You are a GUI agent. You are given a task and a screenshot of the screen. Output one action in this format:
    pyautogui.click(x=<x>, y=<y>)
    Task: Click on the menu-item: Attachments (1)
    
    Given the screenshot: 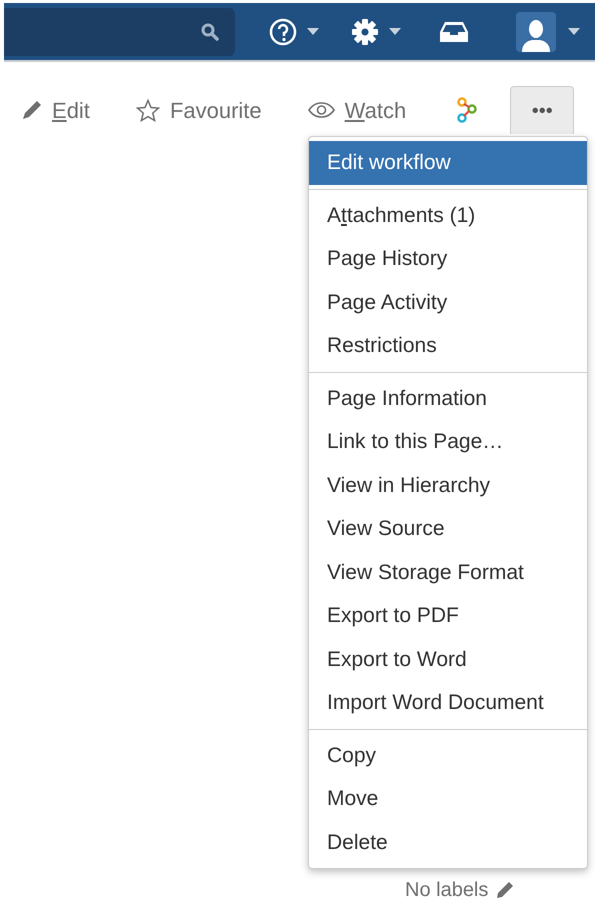 What is the action you would take?
    pyautogui.click(x=448, y=215)
    